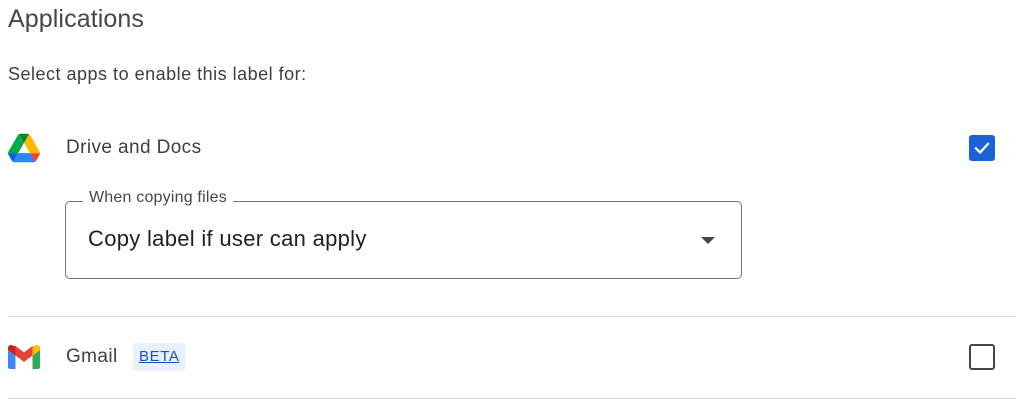 The height and width of the screenshot is (405, 1024). Describe the element at coordinates (76, 19) in the screenshot. I see `section-title: Applications` at that location.